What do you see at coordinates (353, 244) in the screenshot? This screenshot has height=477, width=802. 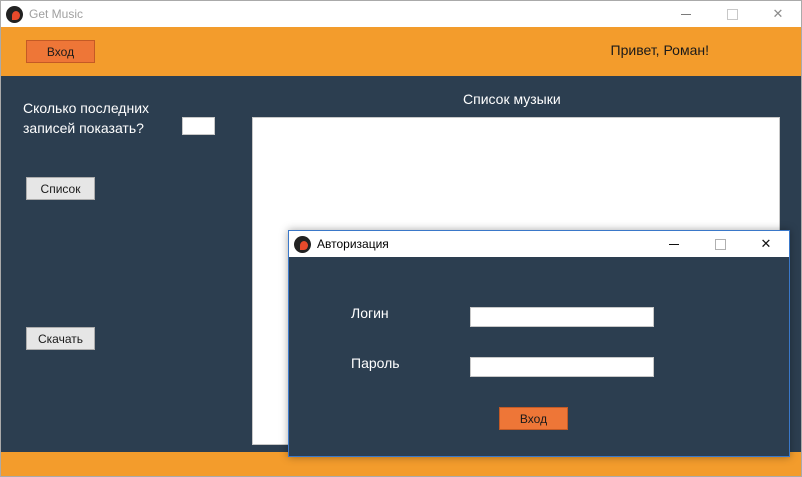 I see `dialog-title: Авторизация` at bounding box center [353, 244].